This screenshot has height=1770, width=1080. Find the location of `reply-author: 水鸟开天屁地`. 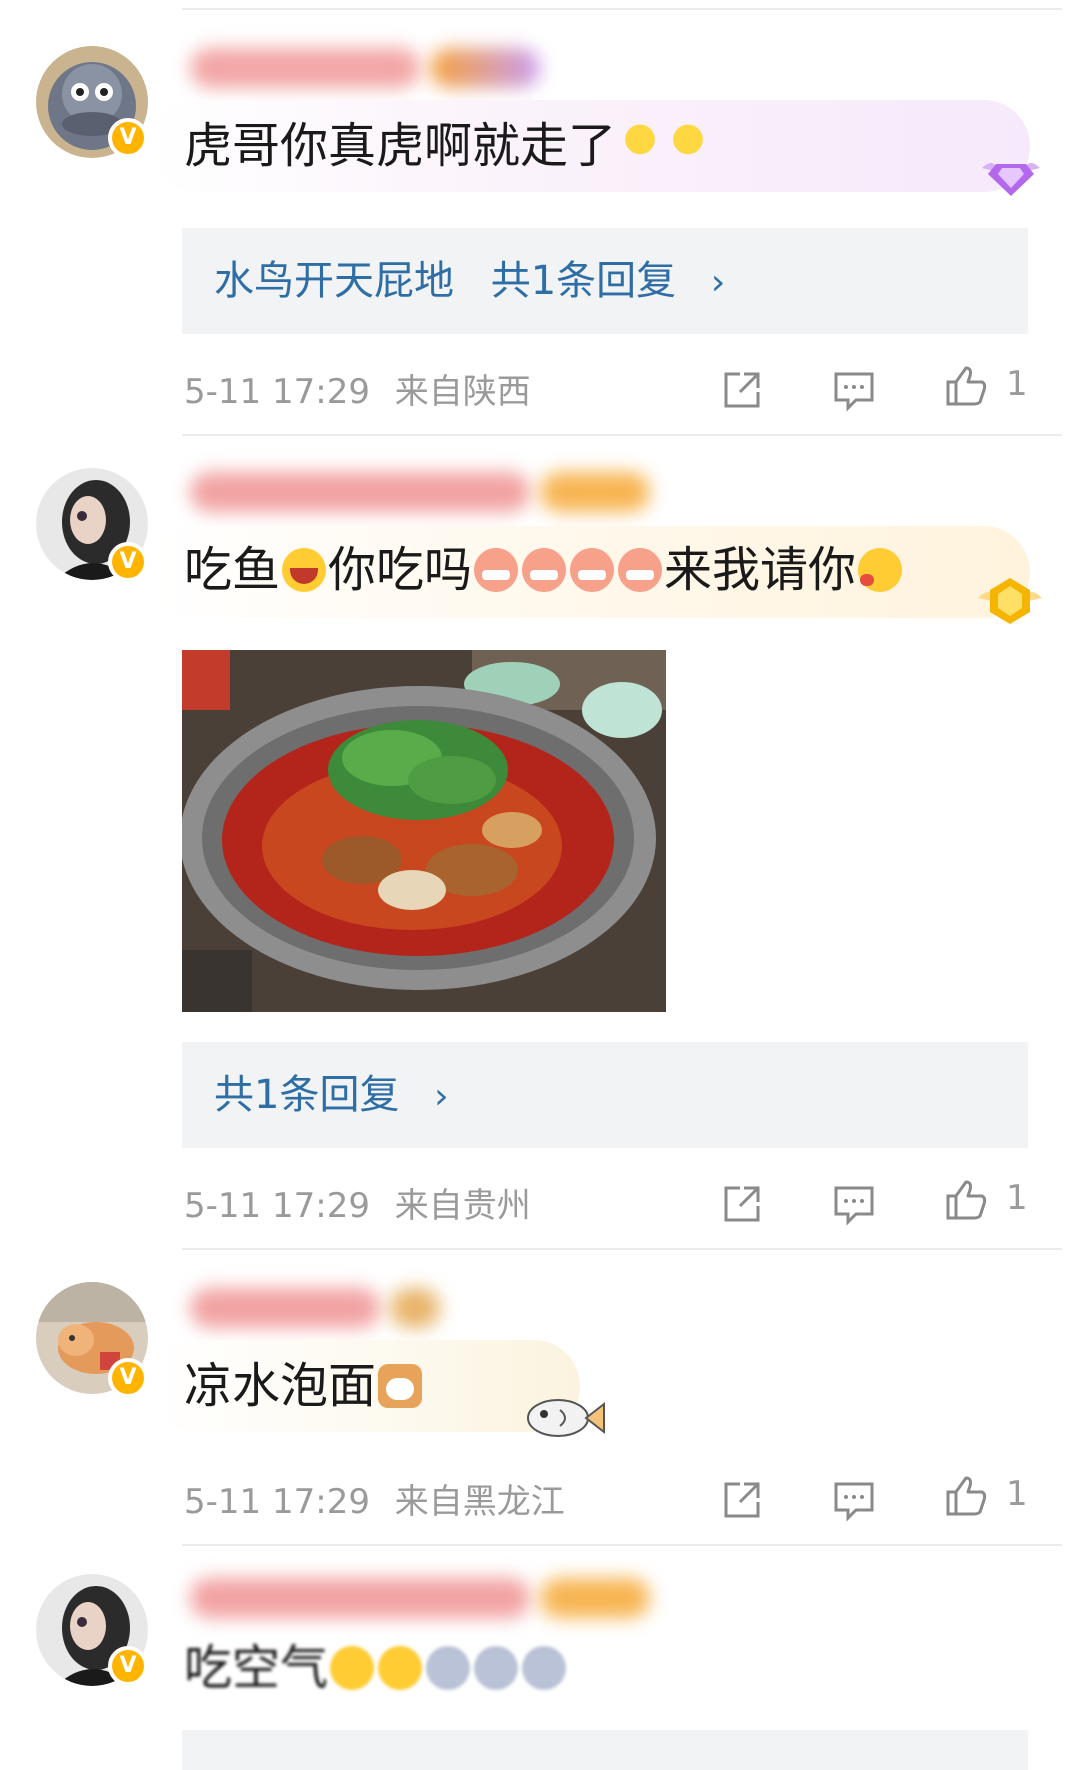

reply-author: 水鸟开天屁地 is located at coordinates (334, 281).